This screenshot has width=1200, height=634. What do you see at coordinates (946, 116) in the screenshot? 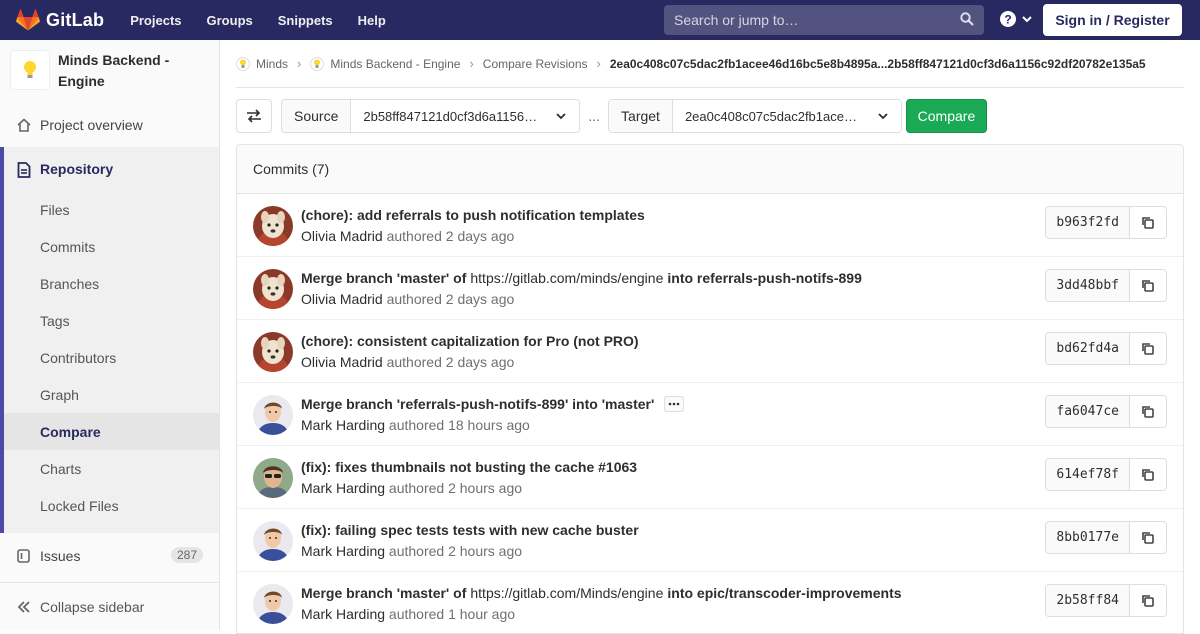
I see `compare-button: Compare` at bounding box center [946, 116].